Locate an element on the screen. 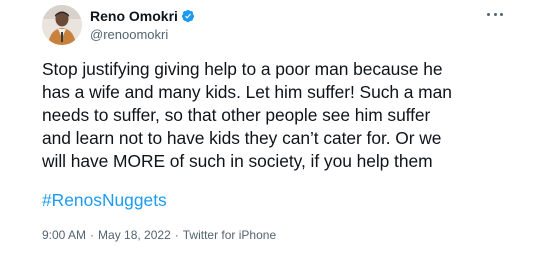  more-options-icon is located at coordinates (495, 14).